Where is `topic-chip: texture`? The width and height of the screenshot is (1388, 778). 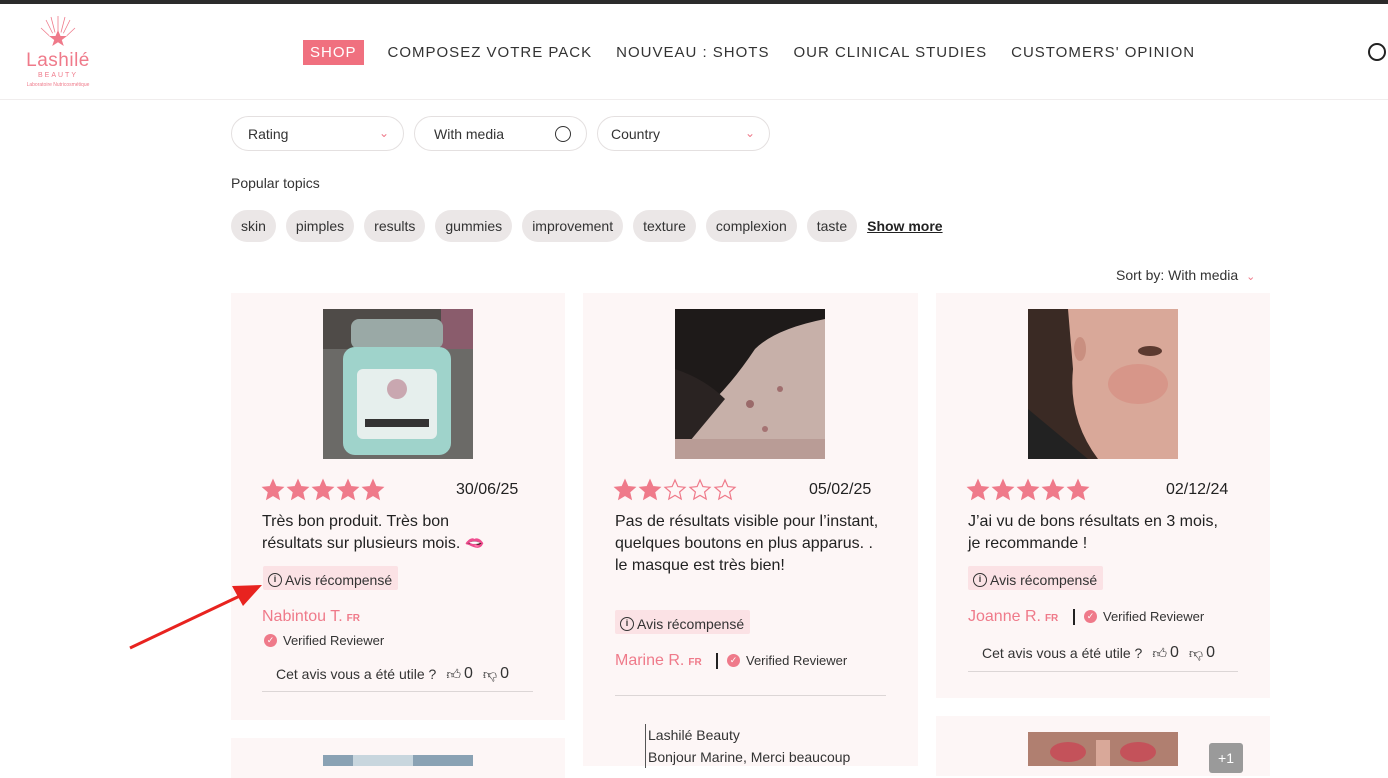 topic-chip: texture is located at coordinates (664, 226).